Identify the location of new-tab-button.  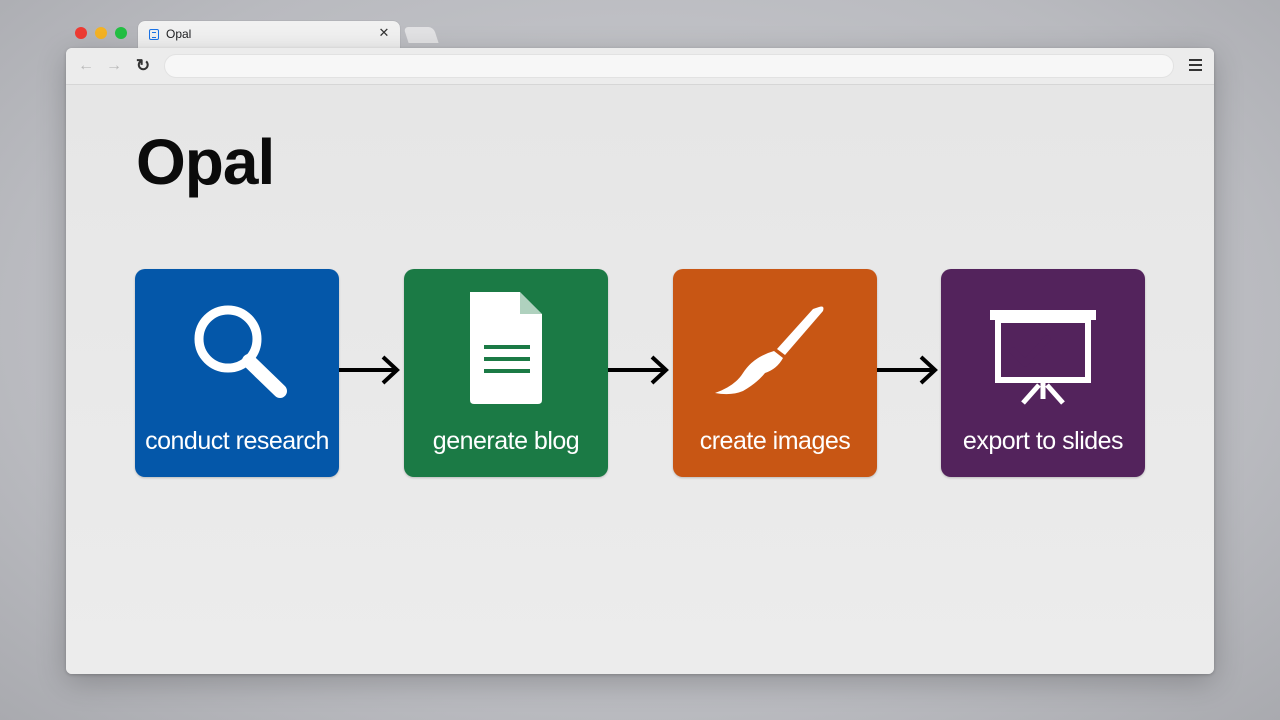
(421, 35).